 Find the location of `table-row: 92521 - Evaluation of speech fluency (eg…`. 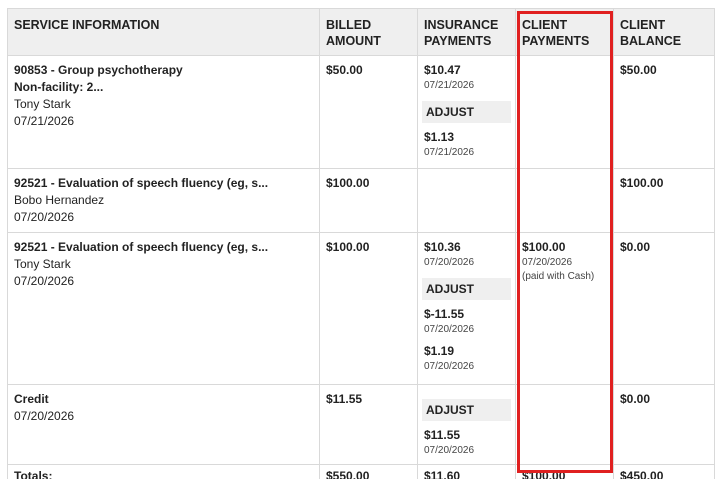

table-row: 92521 - Evaluation of speech fluency (eg… is located at coordinates (361, 200).